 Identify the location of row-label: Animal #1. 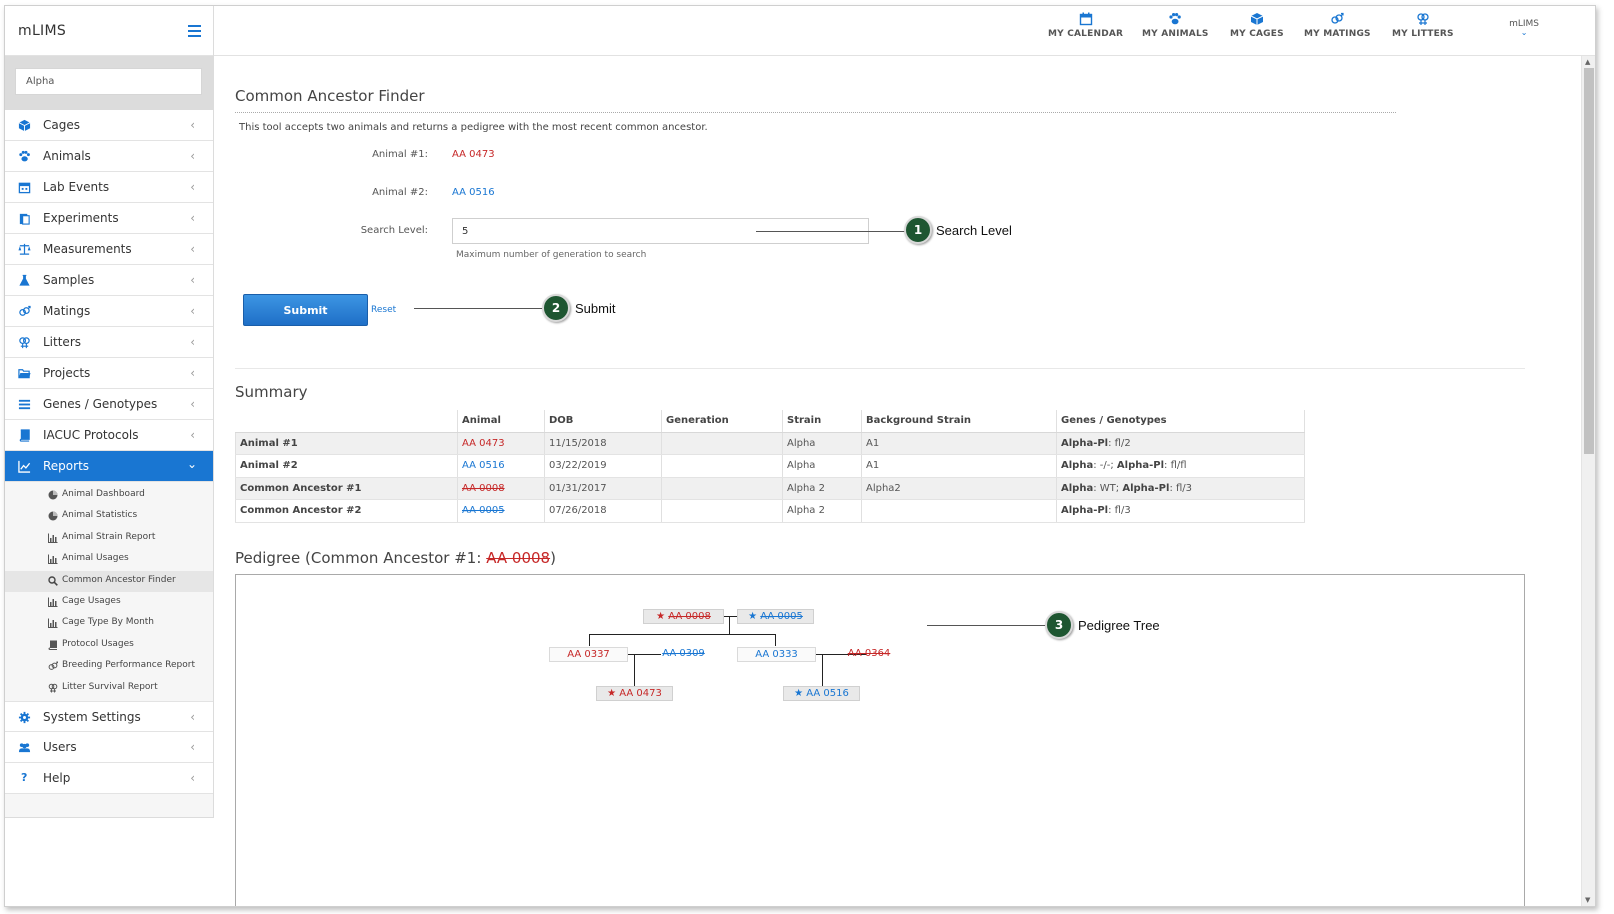
(346, 443).